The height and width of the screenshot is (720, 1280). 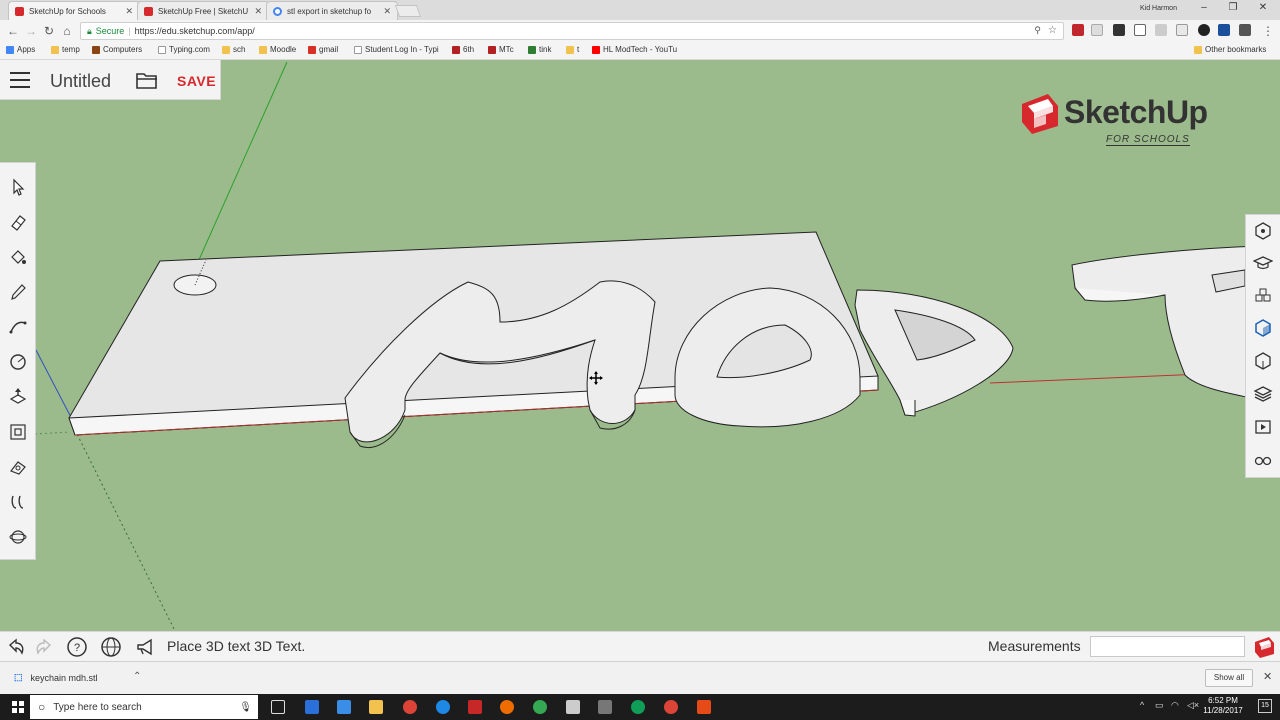 I want to click on measurements-input, so click(x=1167, y=646).